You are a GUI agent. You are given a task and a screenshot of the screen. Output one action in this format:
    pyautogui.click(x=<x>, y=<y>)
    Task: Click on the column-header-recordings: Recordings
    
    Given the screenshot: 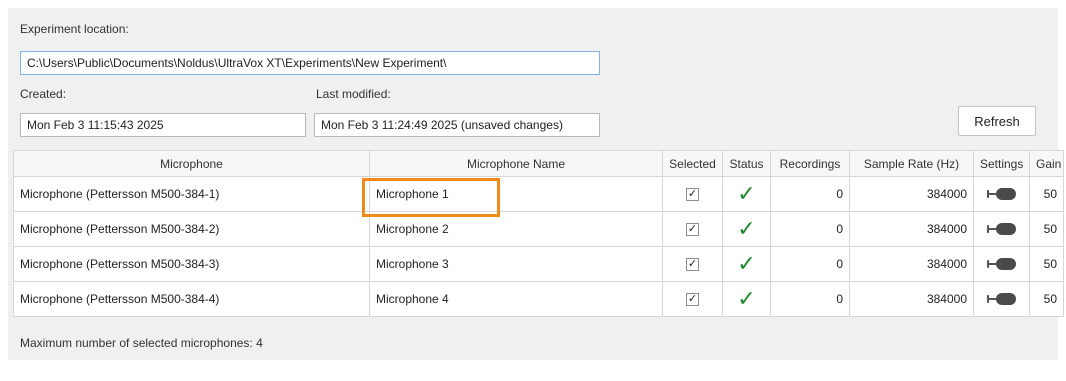 What is the action you would take?
    pyautogui.click(x=810, y=163)
    